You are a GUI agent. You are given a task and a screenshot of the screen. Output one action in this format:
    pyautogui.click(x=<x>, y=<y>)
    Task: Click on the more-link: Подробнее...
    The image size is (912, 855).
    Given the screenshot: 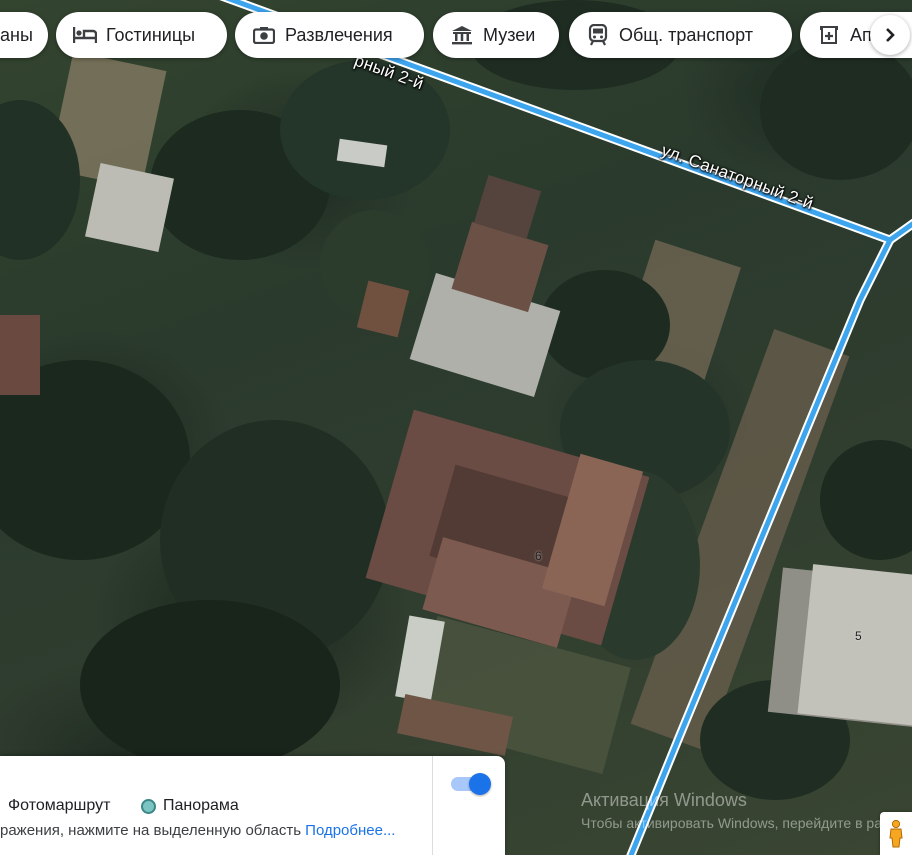 What is the action you would take?
    pyautogui.click(x=350, y=830)
    